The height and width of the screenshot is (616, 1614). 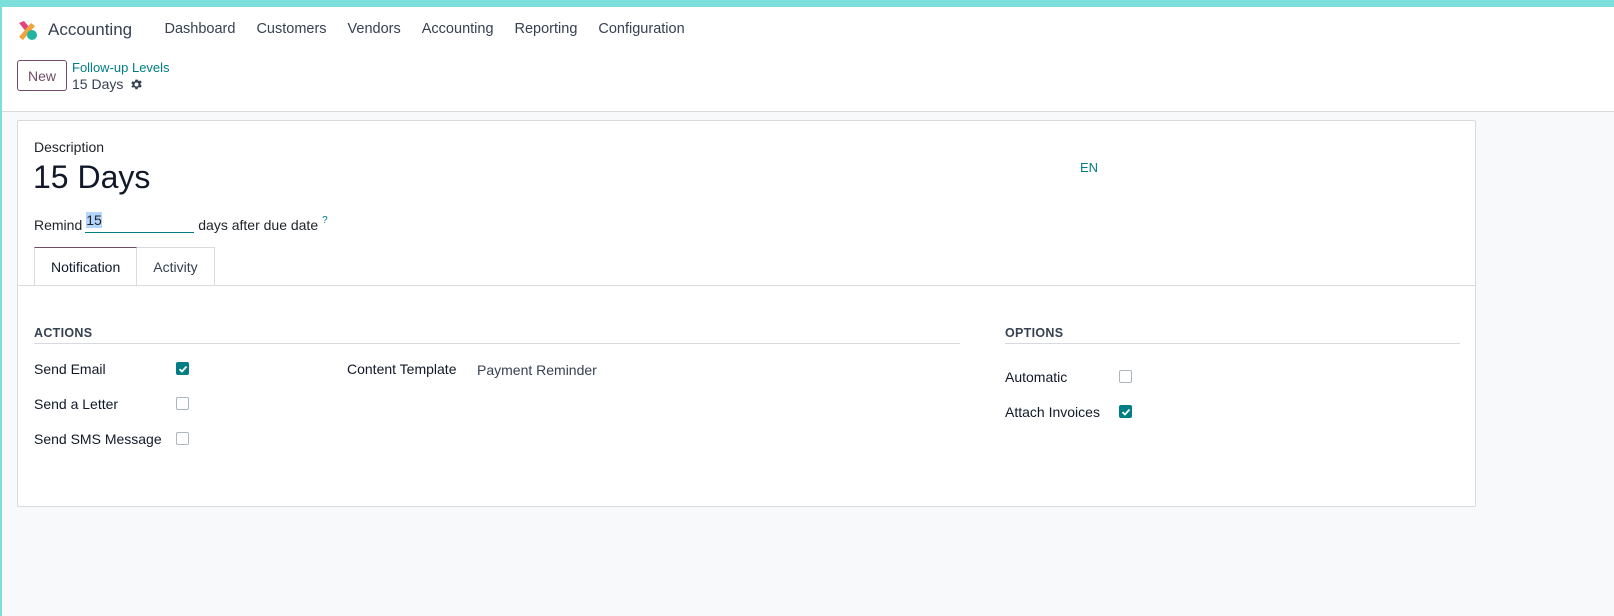 I want to click on menu-item-reporting: Reporting, so click(x=546, y=29).